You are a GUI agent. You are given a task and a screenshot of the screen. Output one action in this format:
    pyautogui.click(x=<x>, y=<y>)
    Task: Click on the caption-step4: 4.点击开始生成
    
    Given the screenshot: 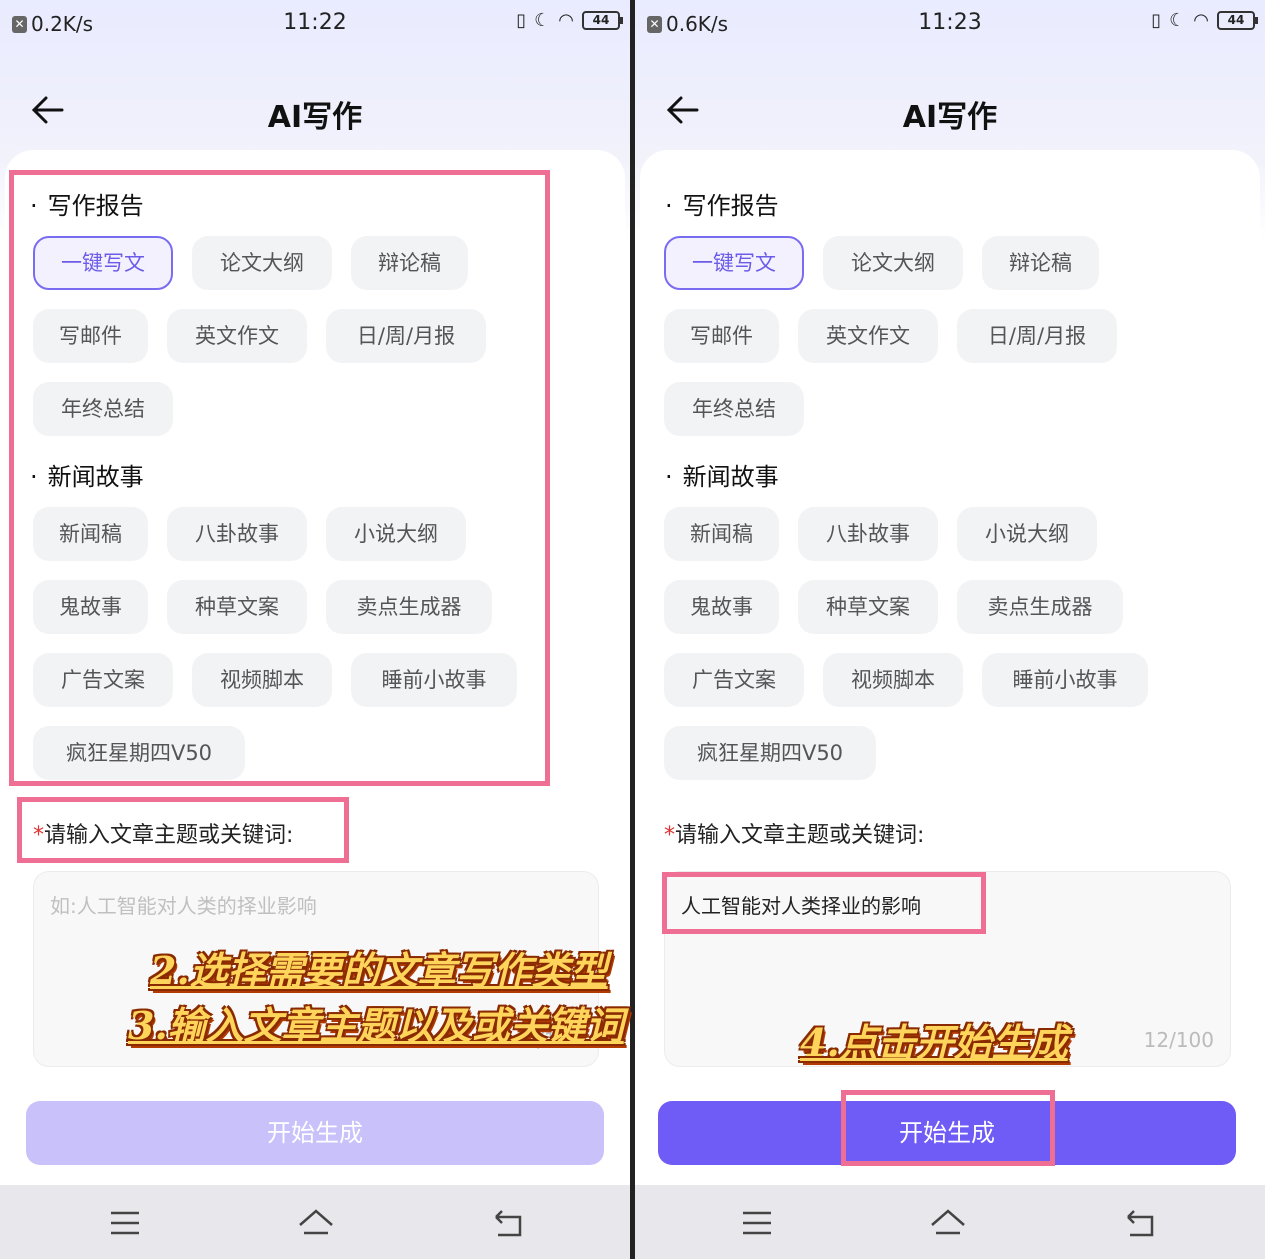 What is the action you would take?
    pyautogui.click(x=934, y=1042)
    